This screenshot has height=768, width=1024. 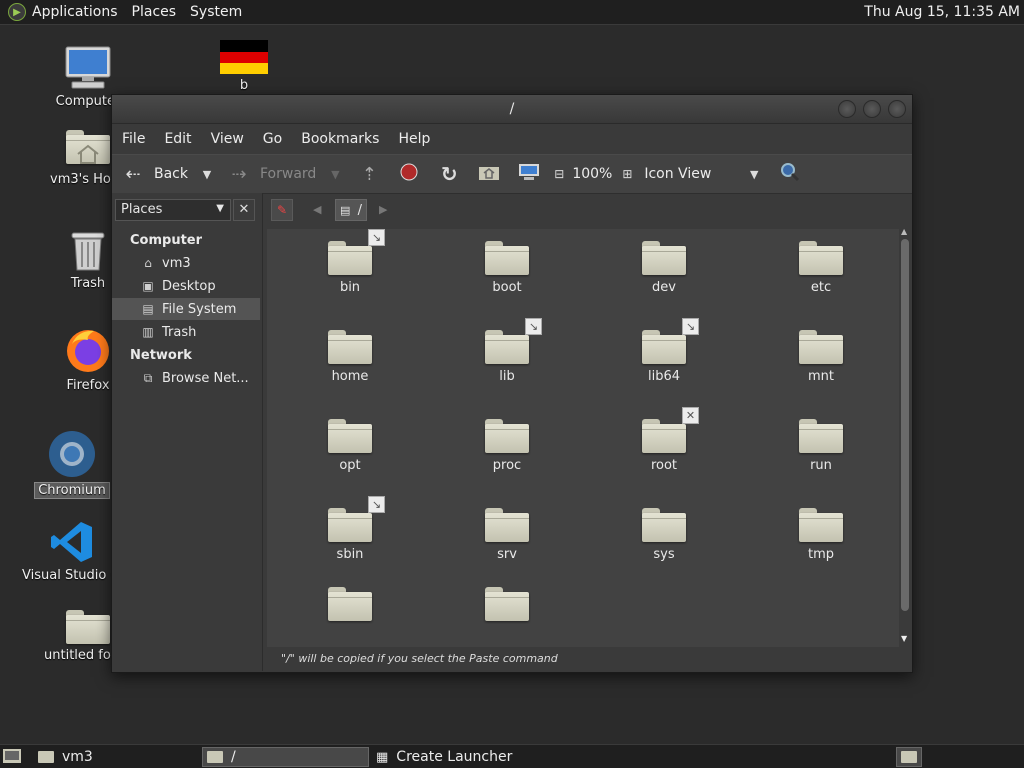 I want to click on file-name: etc, so click(x=821, y=287).